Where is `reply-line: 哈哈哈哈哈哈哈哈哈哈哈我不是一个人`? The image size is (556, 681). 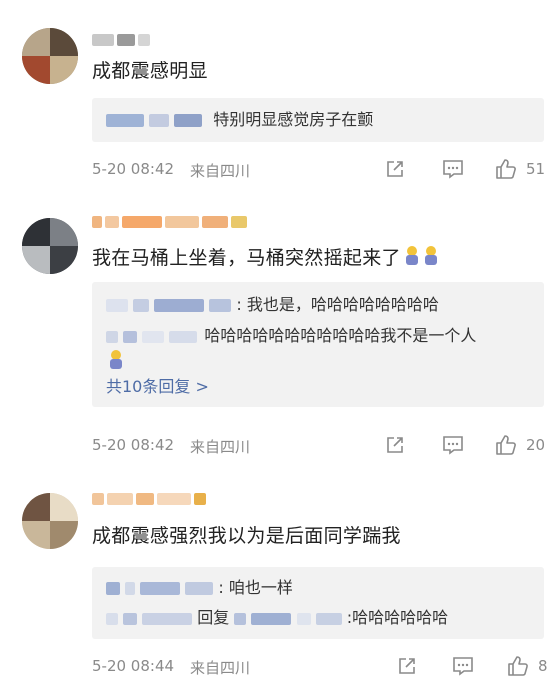 reply-line: 哈哈哈哈哈哈哈哈哈哈哈我不是一个人 is located at coordinates (291, 336).